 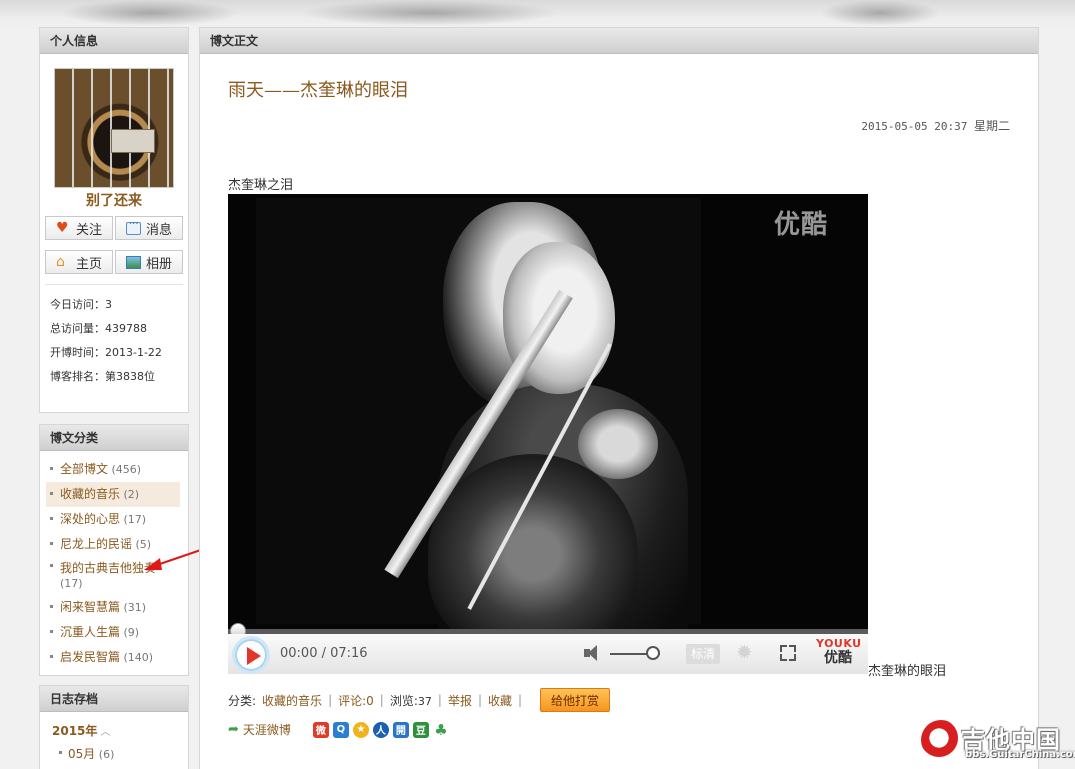 What do you see at coordinates (242, 700) in the screenshot?
I see `category-label: 分类:` at bounding box center [242, 700].